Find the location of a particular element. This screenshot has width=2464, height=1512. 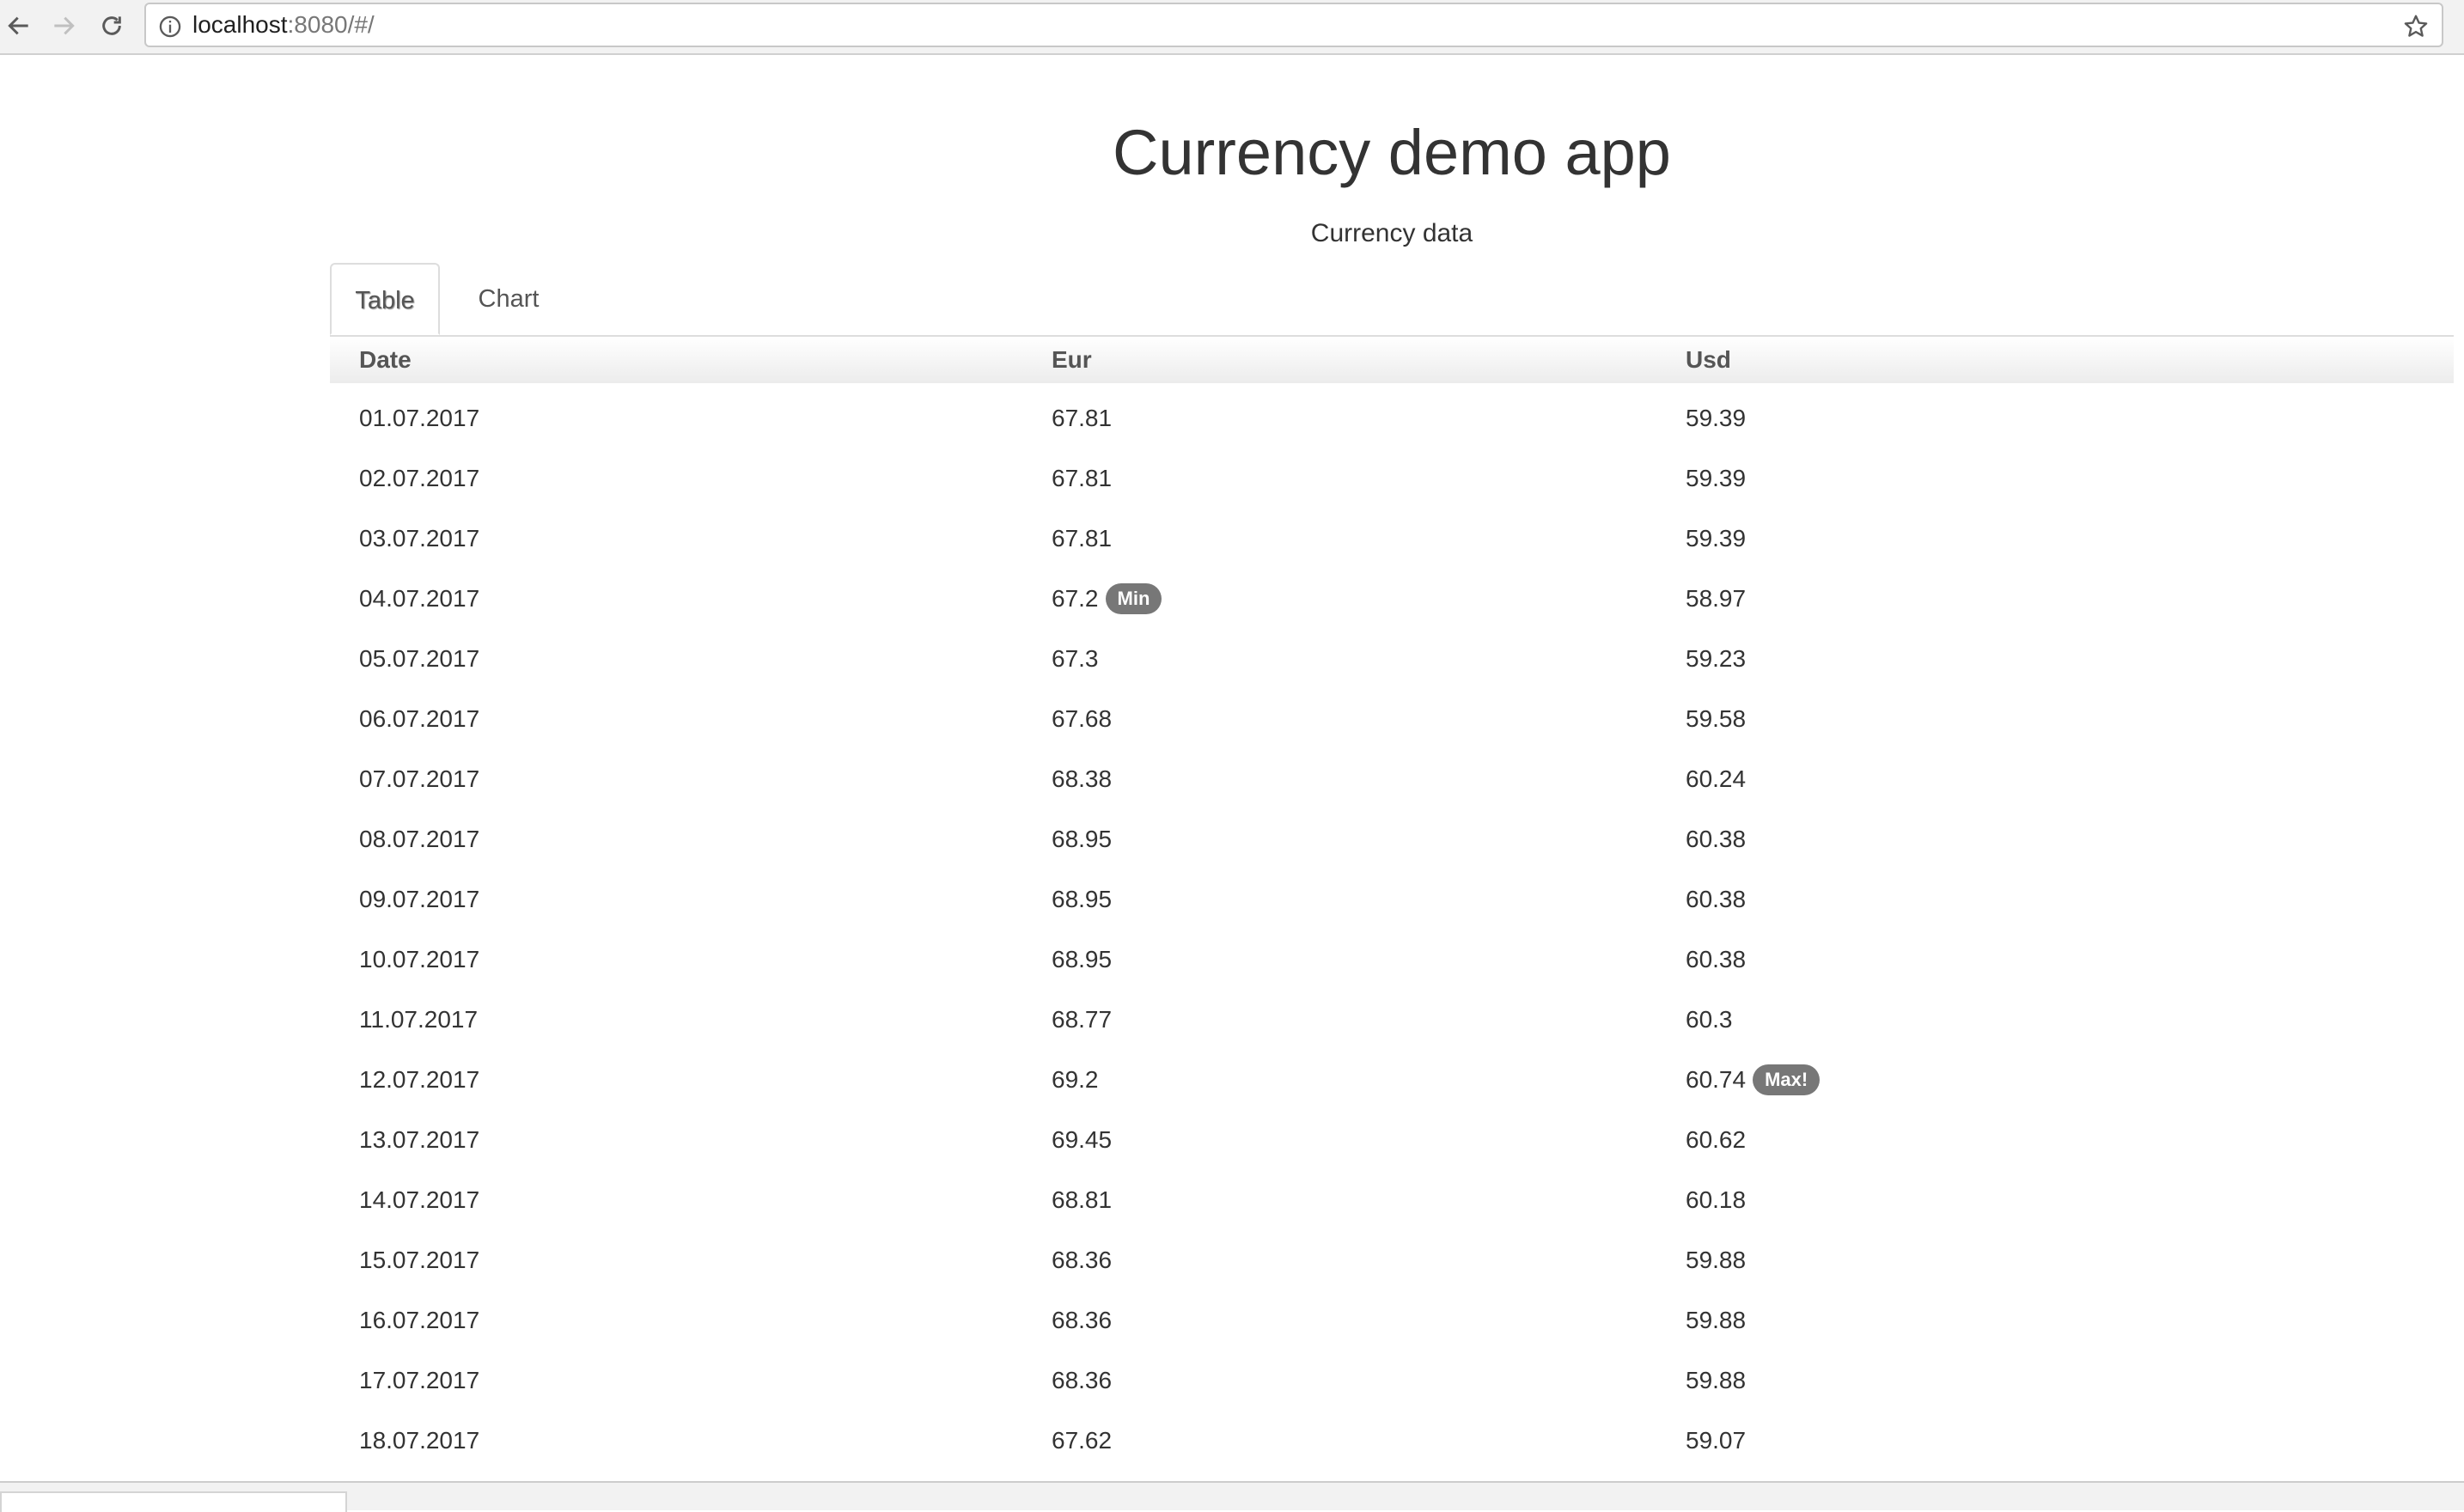

table-row: 05.07.2017 67.3 59.23 is located at coordinates (1392, 654).